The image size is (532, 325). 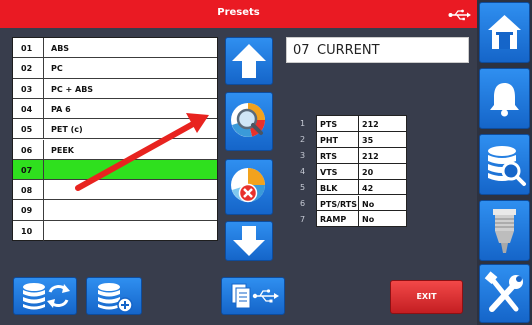 I want to click on parameter-row: RTS 212, so click(x=361, y=155).